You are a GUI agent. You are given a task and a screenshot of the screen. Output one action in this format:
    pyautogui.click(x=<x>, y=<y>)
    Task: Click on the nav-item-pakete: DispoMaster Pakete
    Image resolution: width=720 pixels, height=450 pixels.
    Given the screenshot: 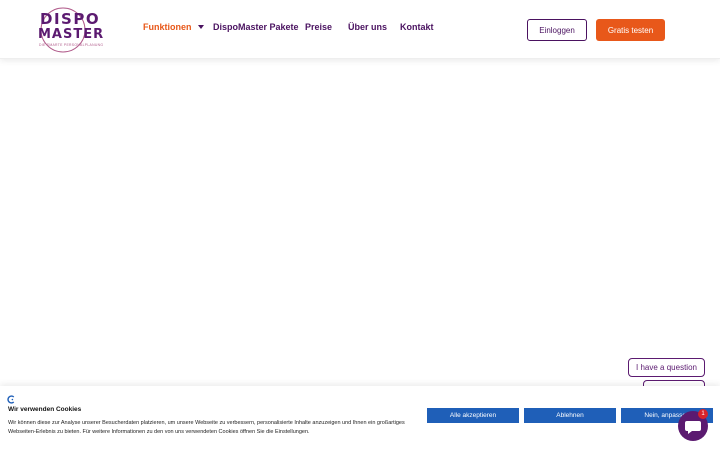 What is the action you would take?
    pyautogui.click(x=256, y=27)
    